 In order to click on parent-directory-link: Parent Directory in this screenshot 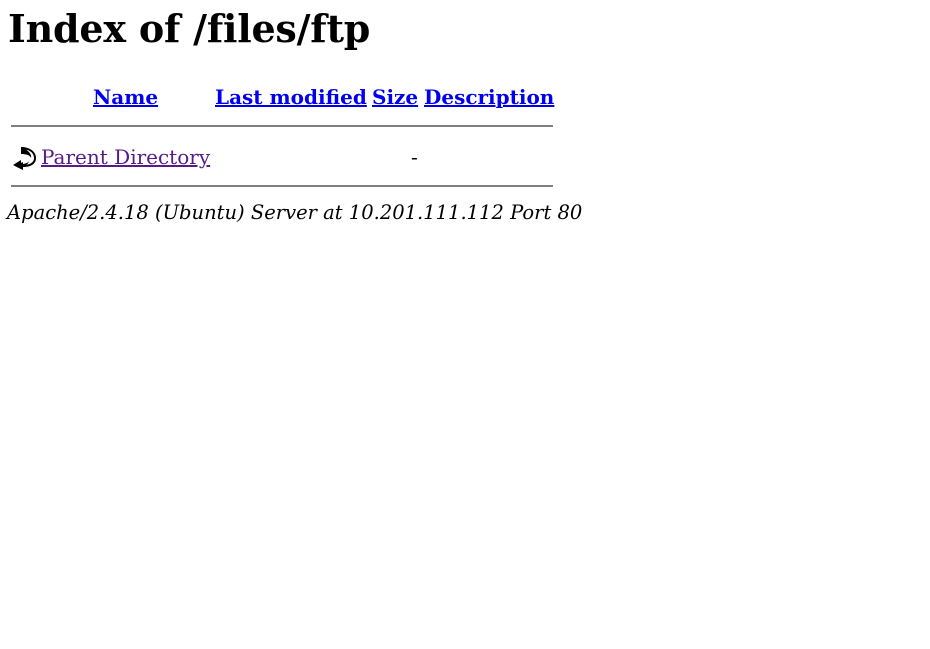, I will do `click(125, 157)`.